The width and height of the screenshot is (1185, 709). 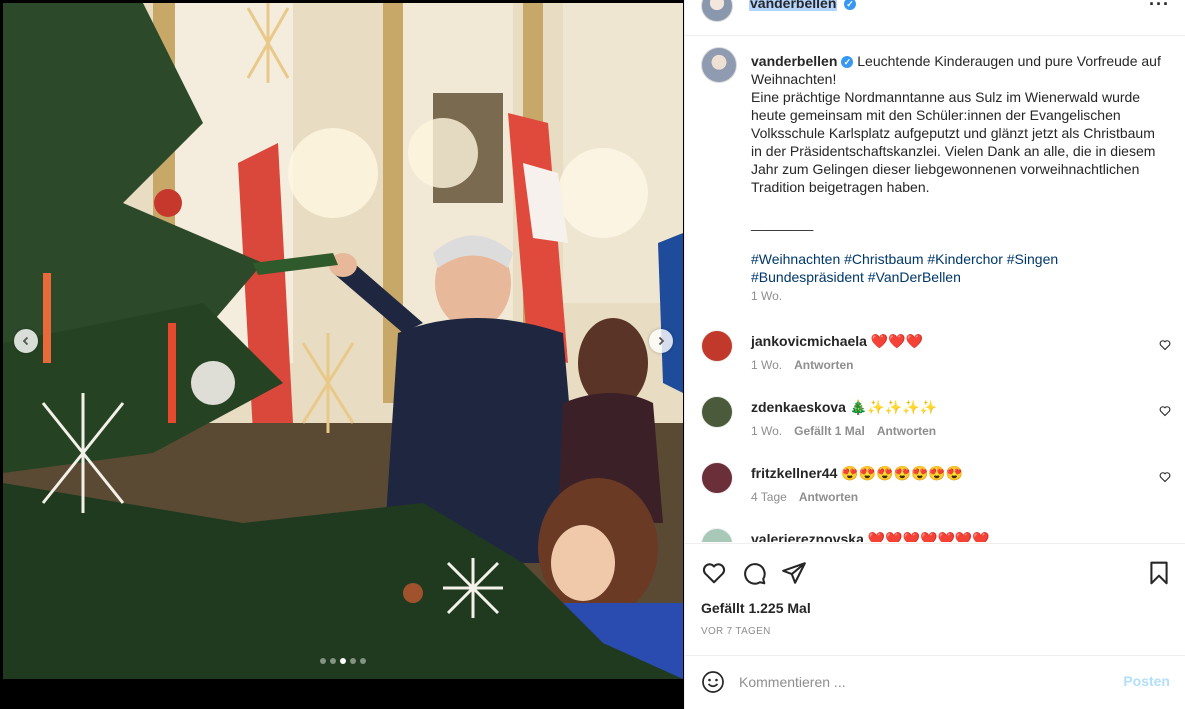 I want to click on comment-meta: 1 Wo. Antworten, so click(x=802, y=365).